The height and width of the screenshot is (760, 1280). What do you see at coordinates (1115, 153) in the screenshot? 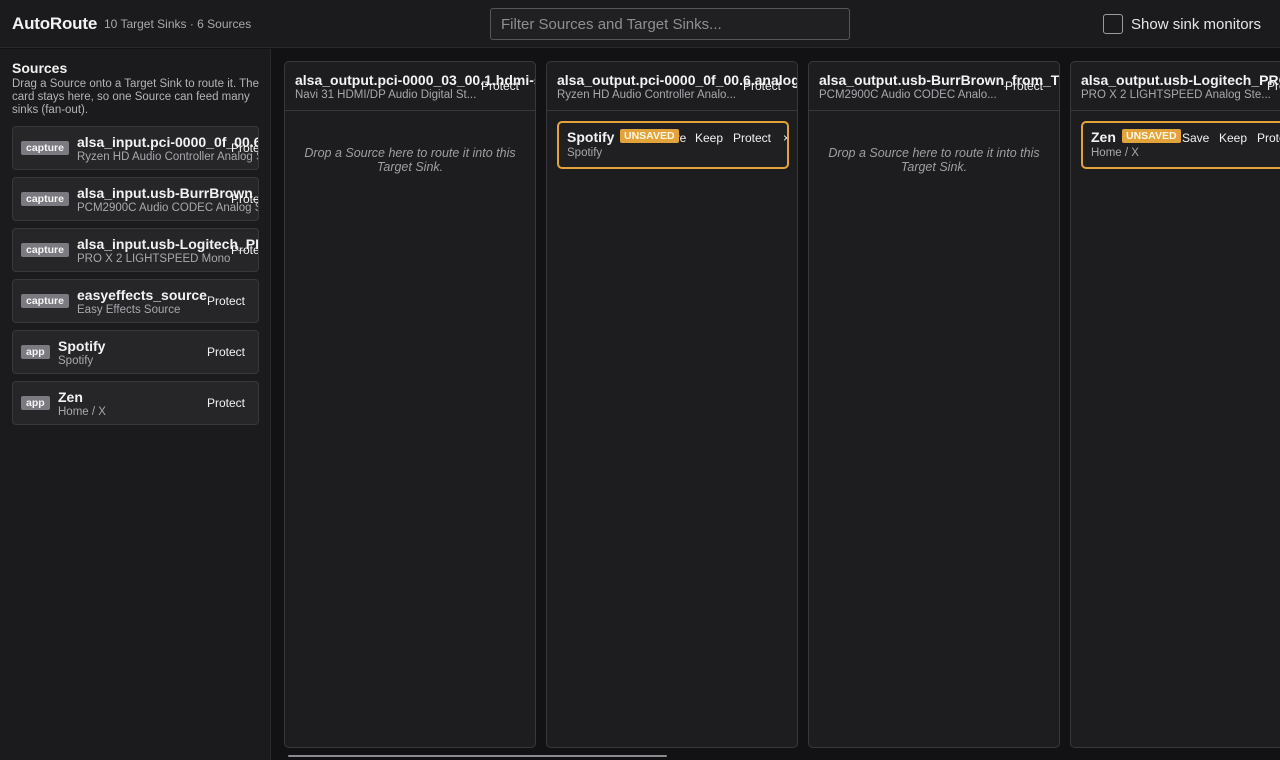
I see `route-source-sub: Home / X` at bounding box center [1115, 153].